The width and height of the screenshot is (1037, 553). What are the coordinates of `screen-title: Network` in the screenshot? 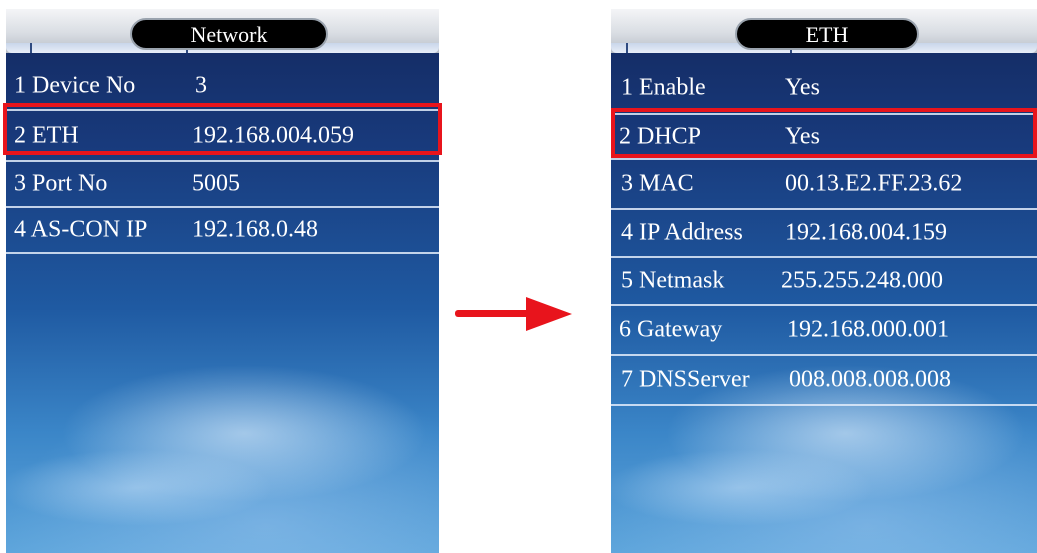 It's located at (229, 34).